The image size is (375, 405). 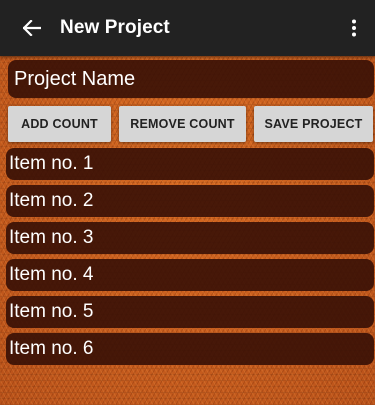 I want to click on count-item: Item no. 5, so click(x=190, y=312).